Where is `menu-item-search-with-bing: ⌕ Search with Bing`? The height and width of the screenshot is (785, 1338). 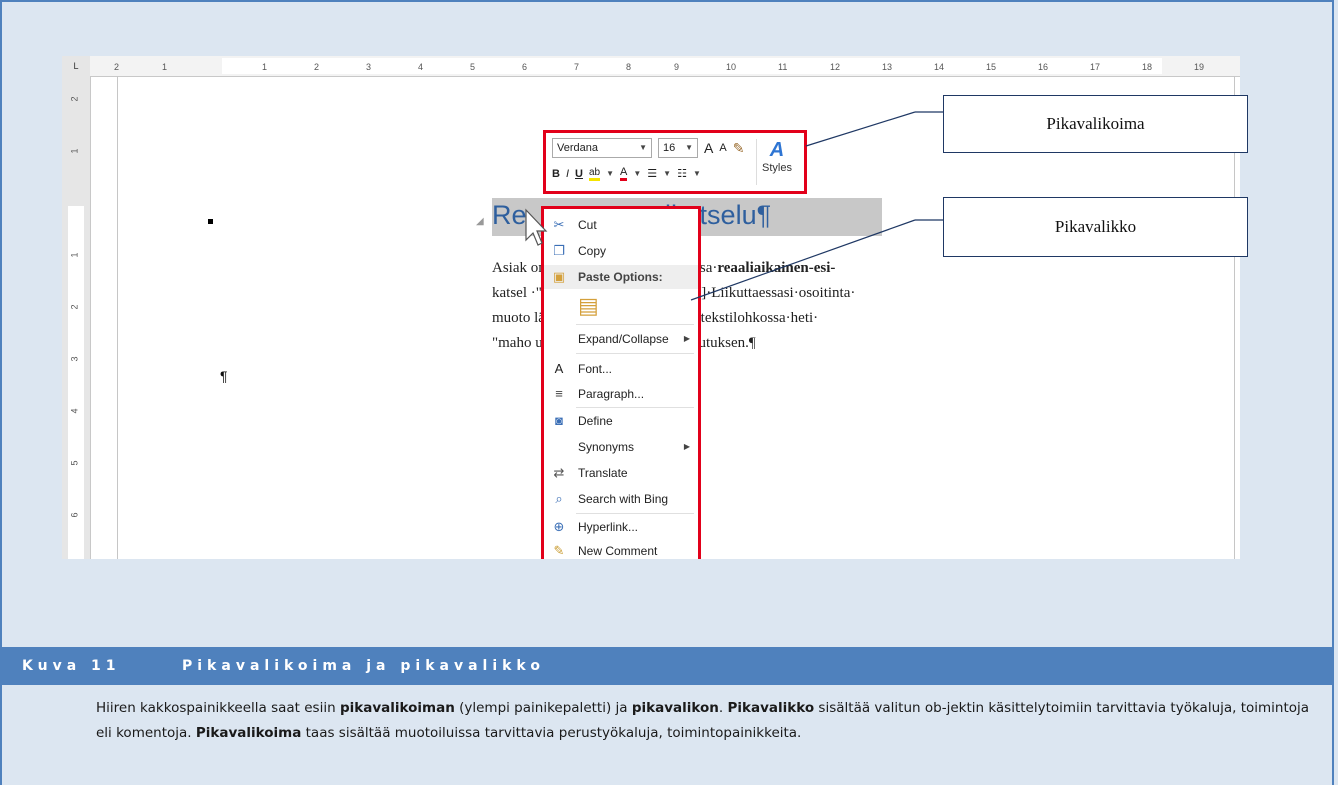
menu-item-search-with-bing: ⌕ Search with Bing is located at coordinates (621, 499).